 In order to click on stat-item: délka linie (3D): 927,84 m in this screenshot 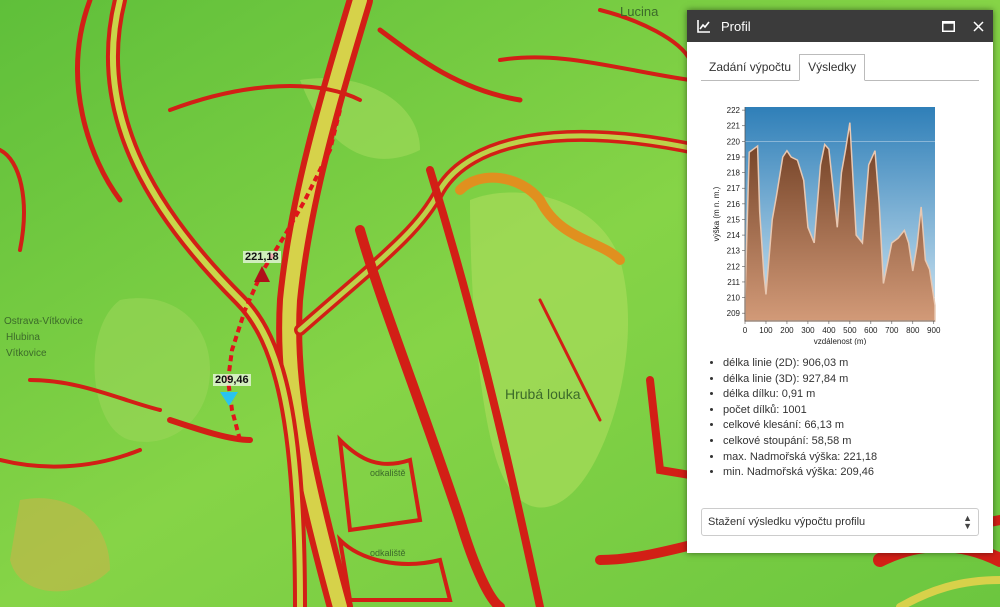, I will do `click(800, 380)`.